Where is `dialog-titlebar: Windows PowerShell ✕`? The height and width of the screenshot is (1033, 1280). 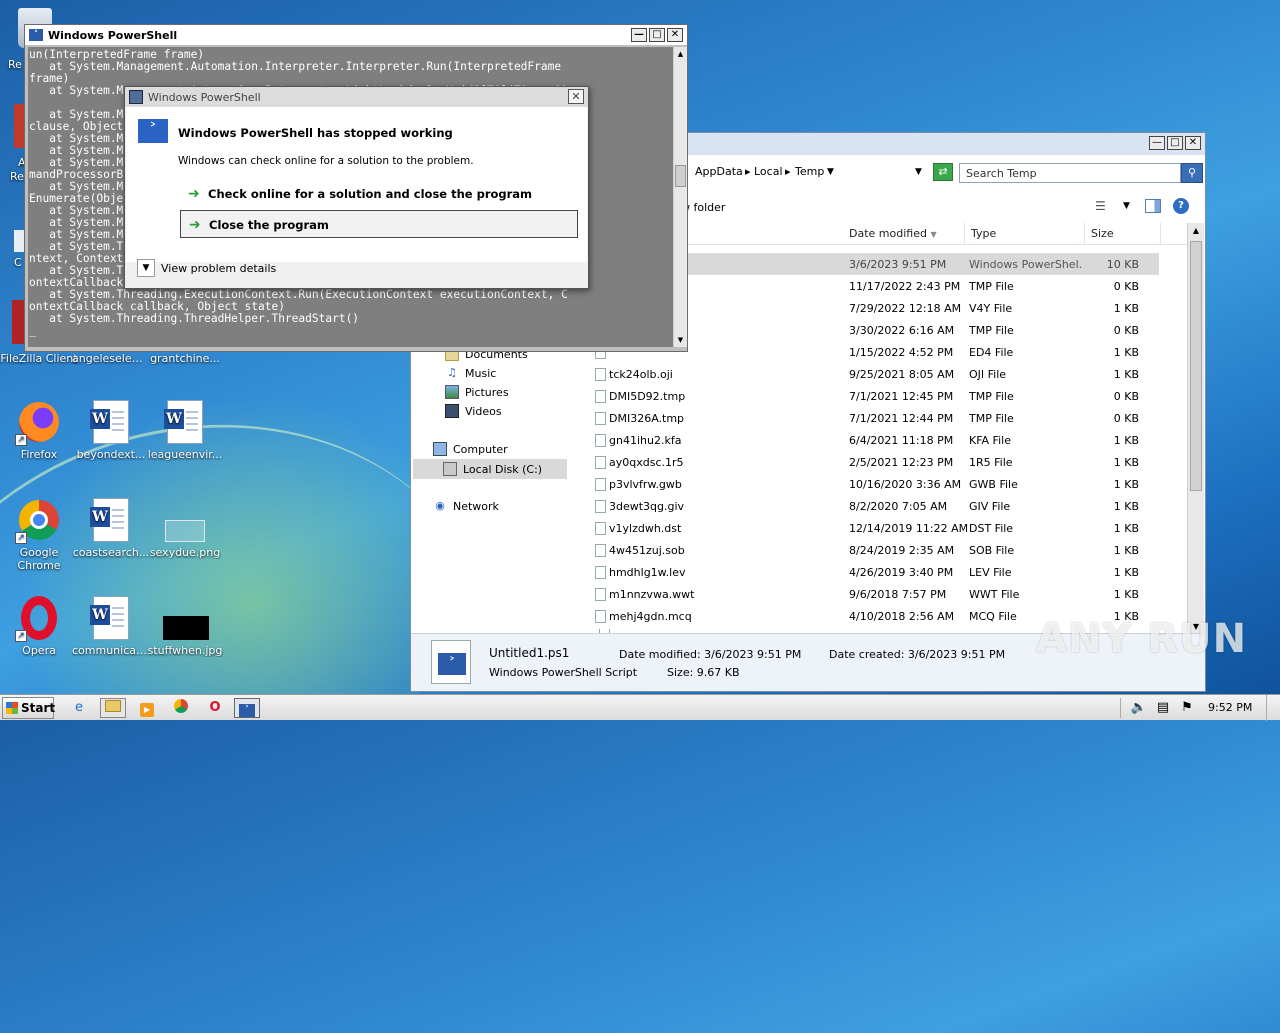 dialog-titlebar: Windows PowerShell ✕ is located at coordinates (356, 97).